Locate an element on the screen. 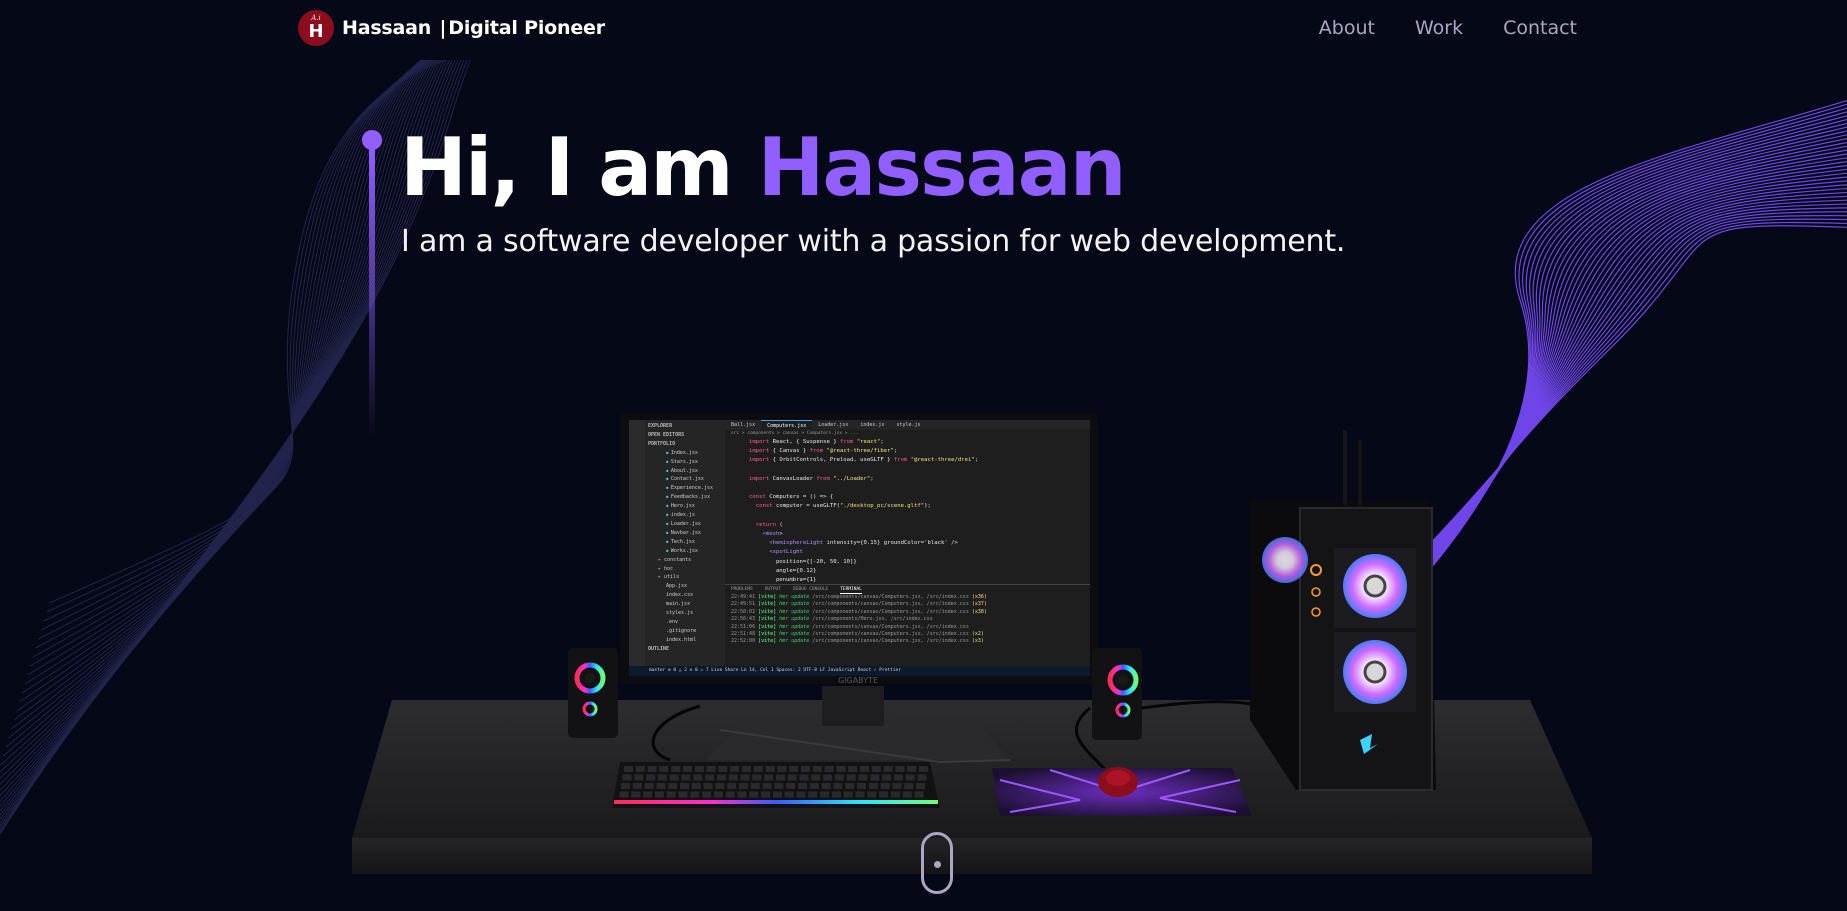  editor-activity-bar is located at coordinates (637, 548).